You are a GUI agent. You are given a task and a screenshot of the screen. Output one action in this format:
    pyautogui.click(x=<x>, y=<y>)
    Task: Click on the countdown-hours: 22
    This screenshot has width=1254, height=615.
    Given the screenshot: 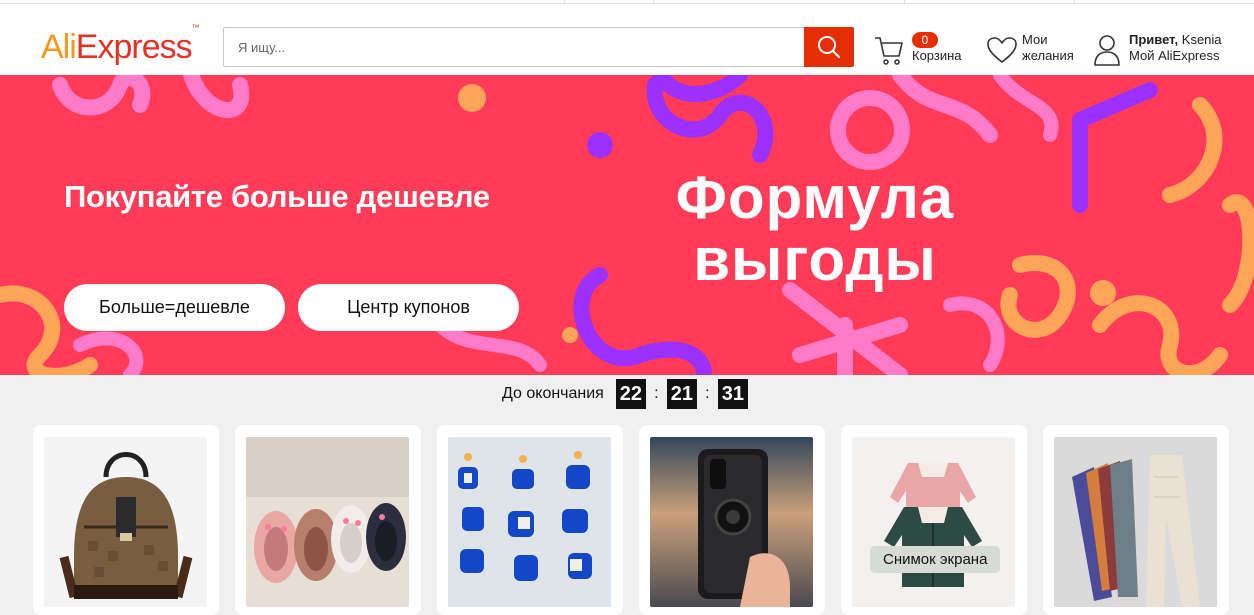 What is the action you would take?
    pyautogui.click(x=630, y=394)
    